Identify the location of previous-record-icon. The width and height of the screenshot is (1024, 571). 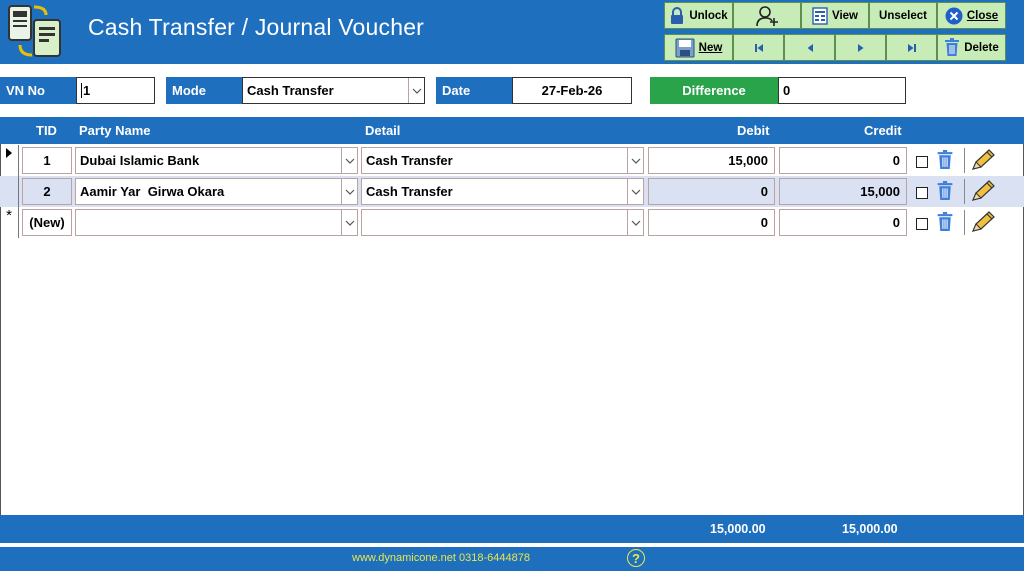
(810, 47).